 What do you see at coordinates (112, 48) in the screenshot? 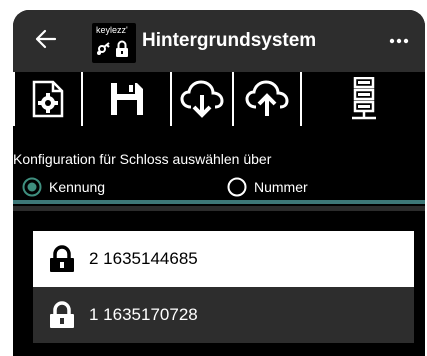
I see `logo-key-lock-icon` at bounding box center [112, 48].